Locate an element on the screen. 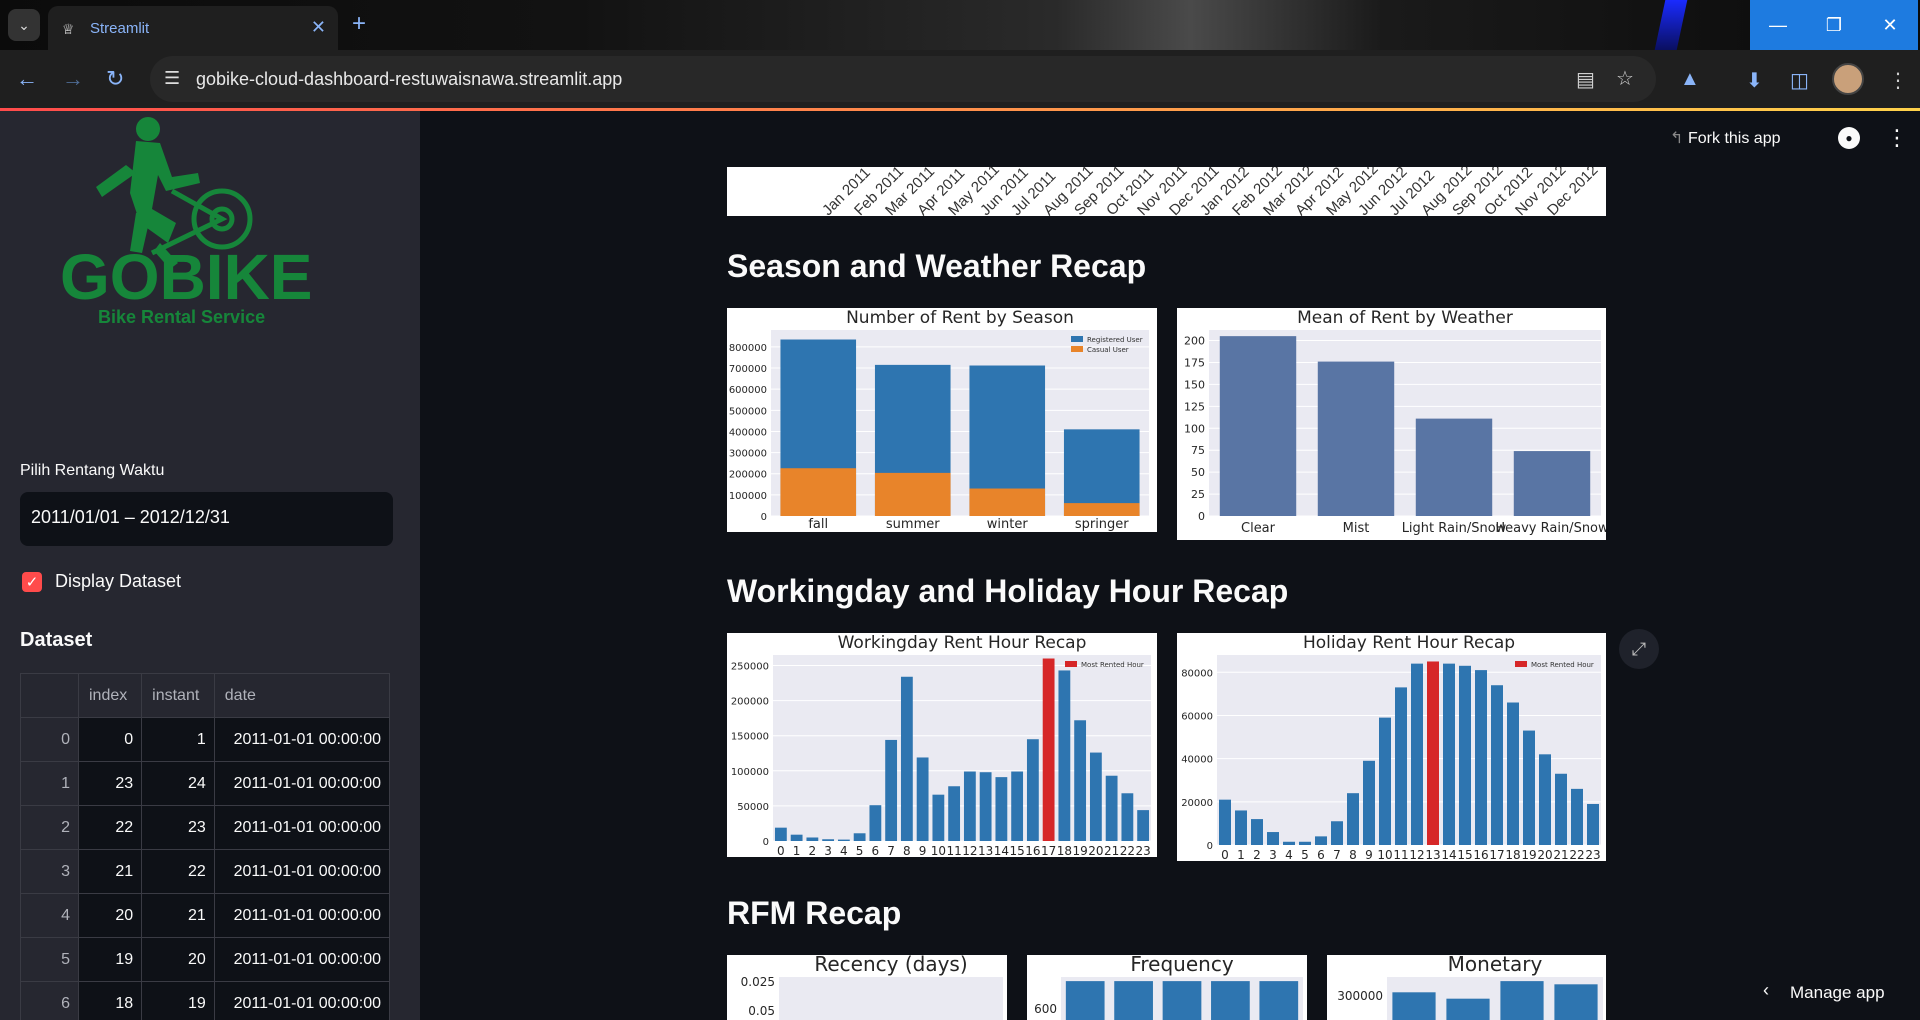  table-header-cell: instant is located at coordinates (178, 695).